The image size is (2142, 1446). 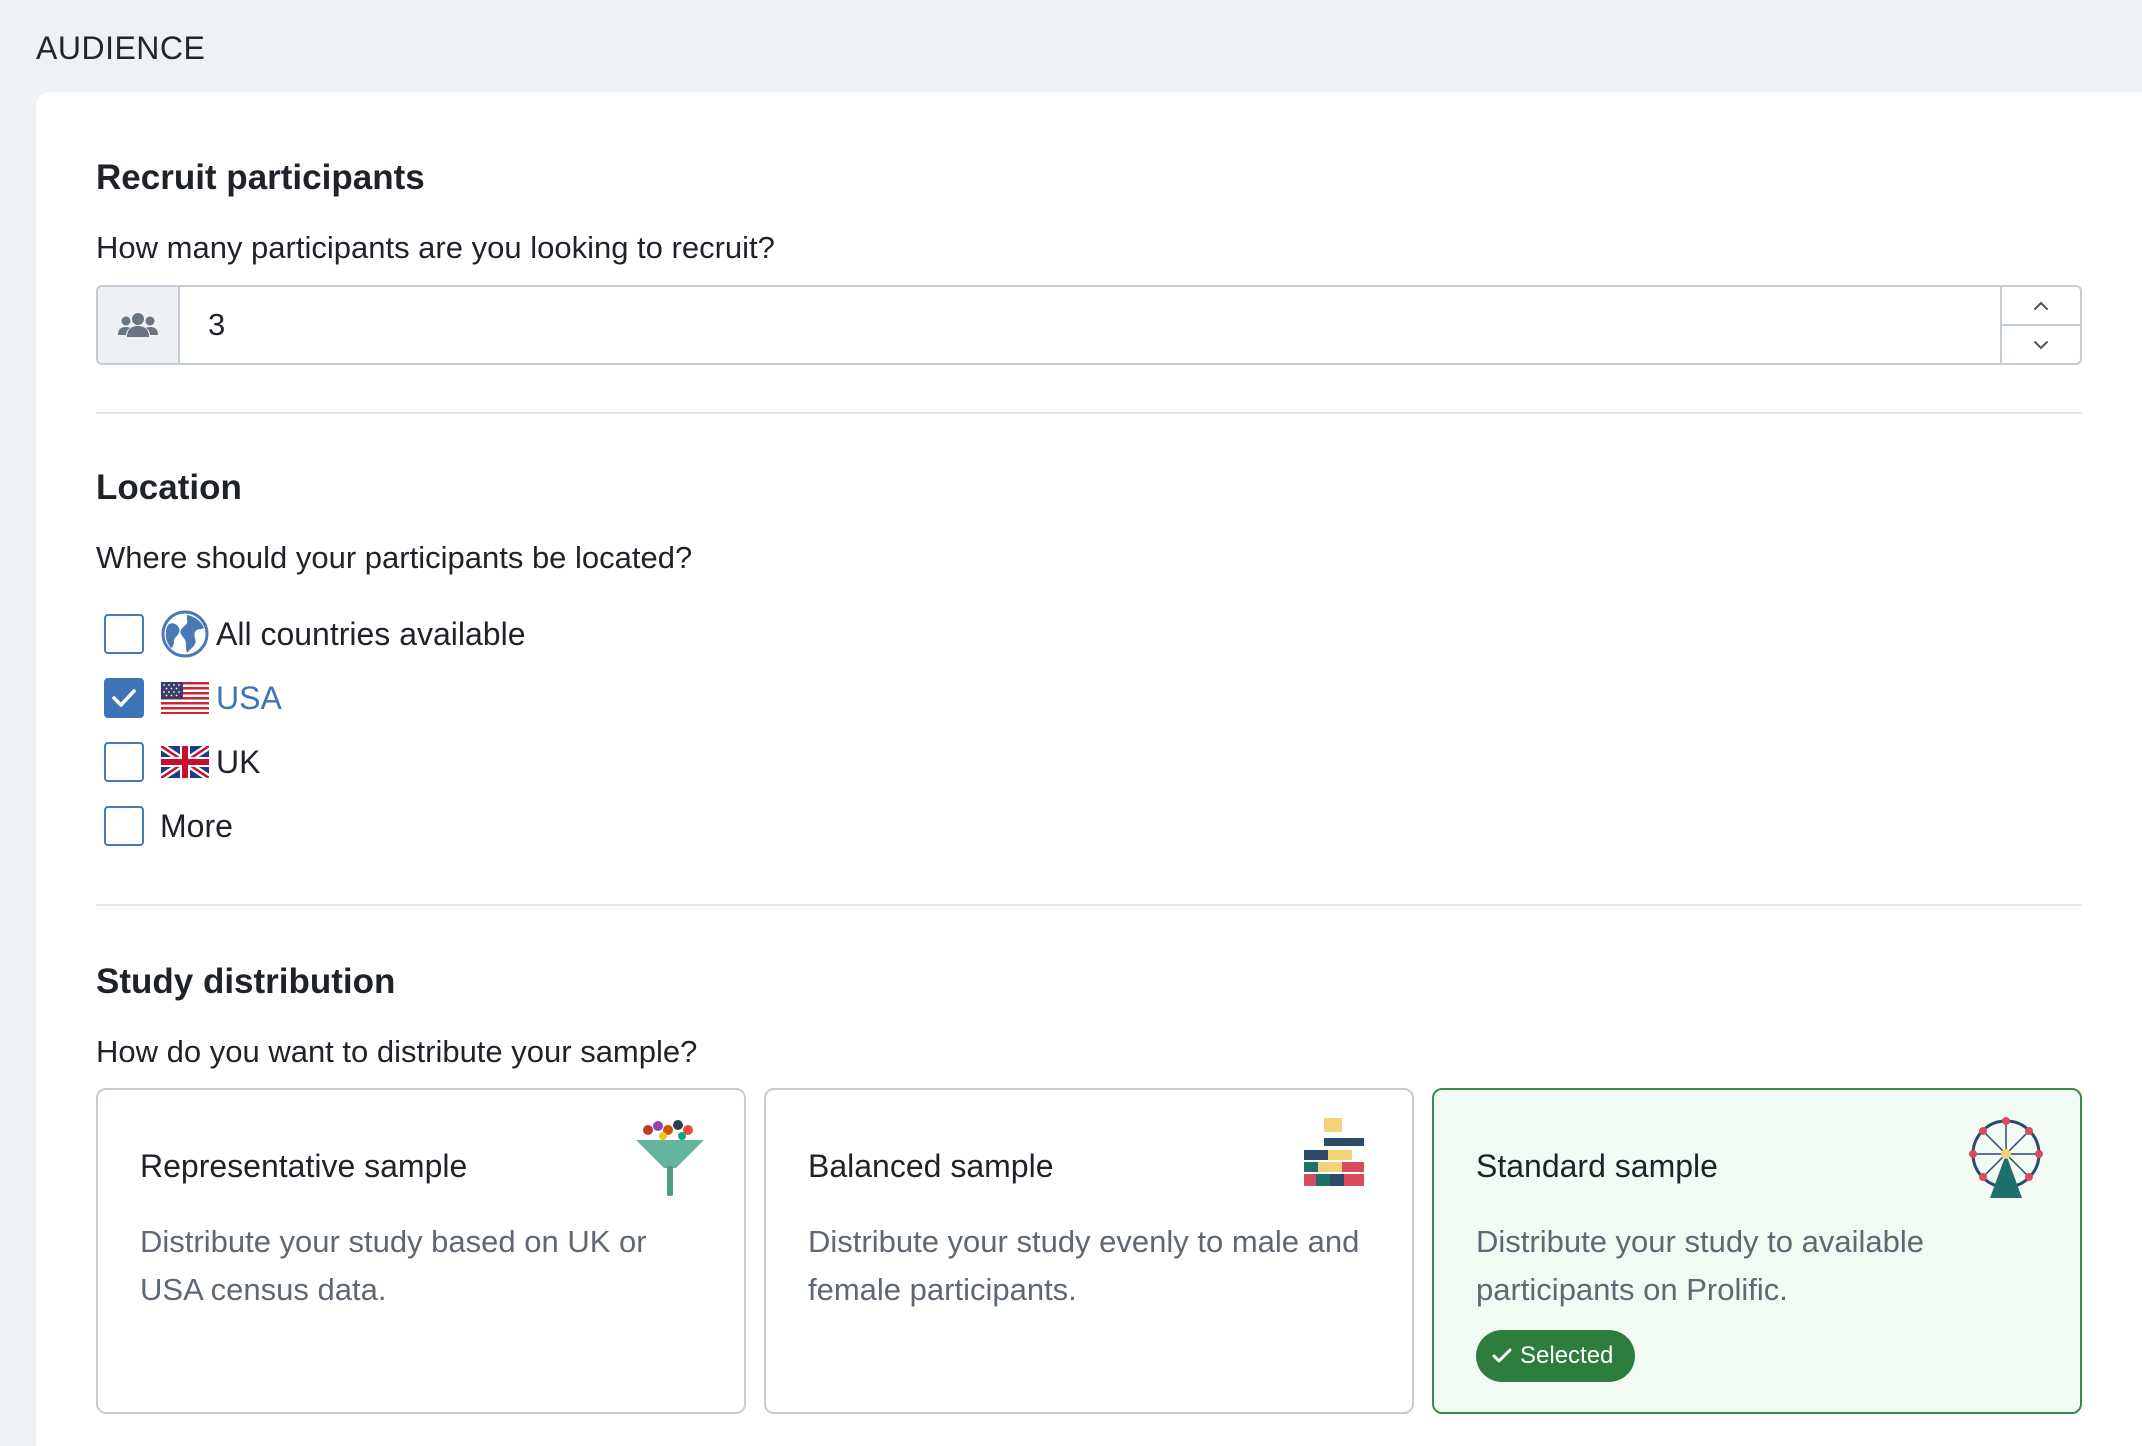 What do you see at coordinates (1567, 1355) in the screenshot?
I see `badge-label: Selected` at bounding box center [1567, 1355].